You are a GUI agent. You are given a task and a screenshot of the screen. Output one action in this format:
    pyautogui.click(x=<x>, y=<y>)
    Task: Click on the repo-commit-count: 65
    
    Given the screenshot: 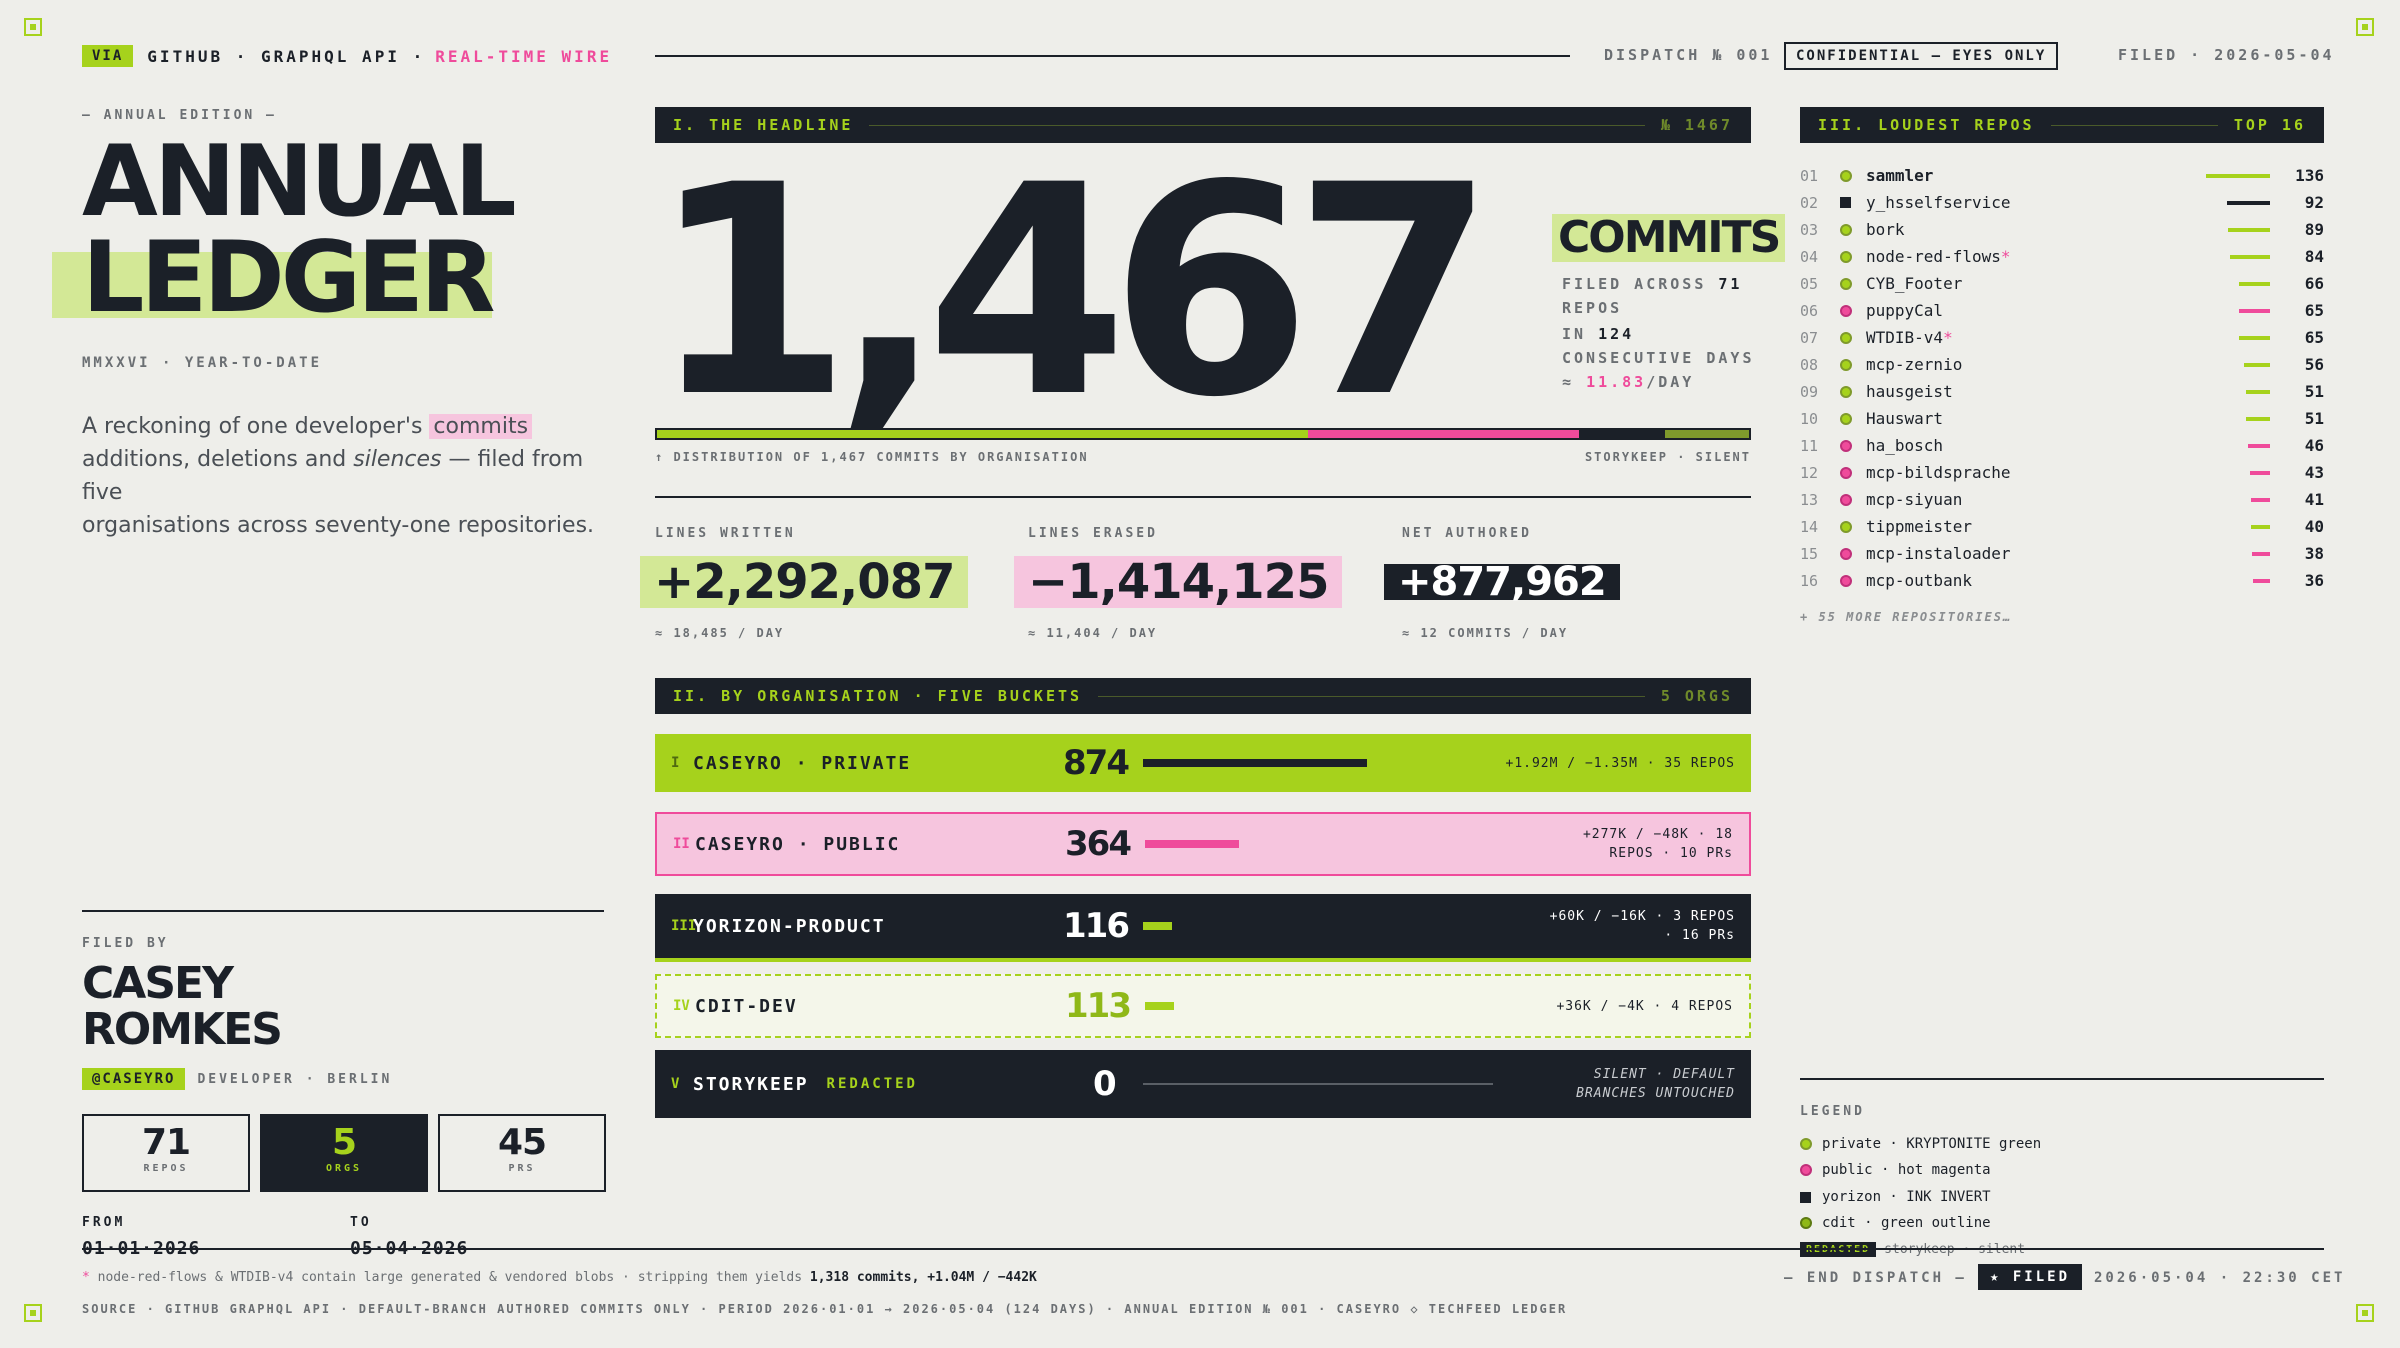 What is the action you would take?
    pyautogui.click(x=2314, y=310)
    